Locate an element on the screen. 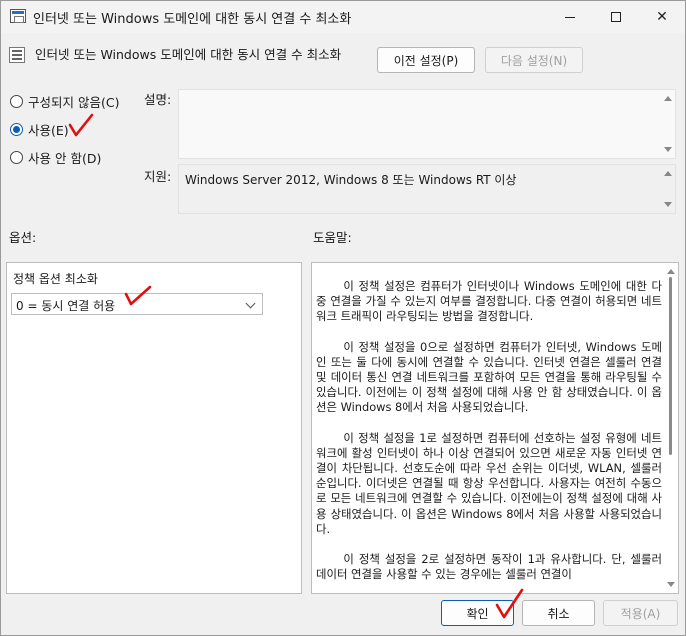  chevron-down-icon is located at coordinates (250, 303).